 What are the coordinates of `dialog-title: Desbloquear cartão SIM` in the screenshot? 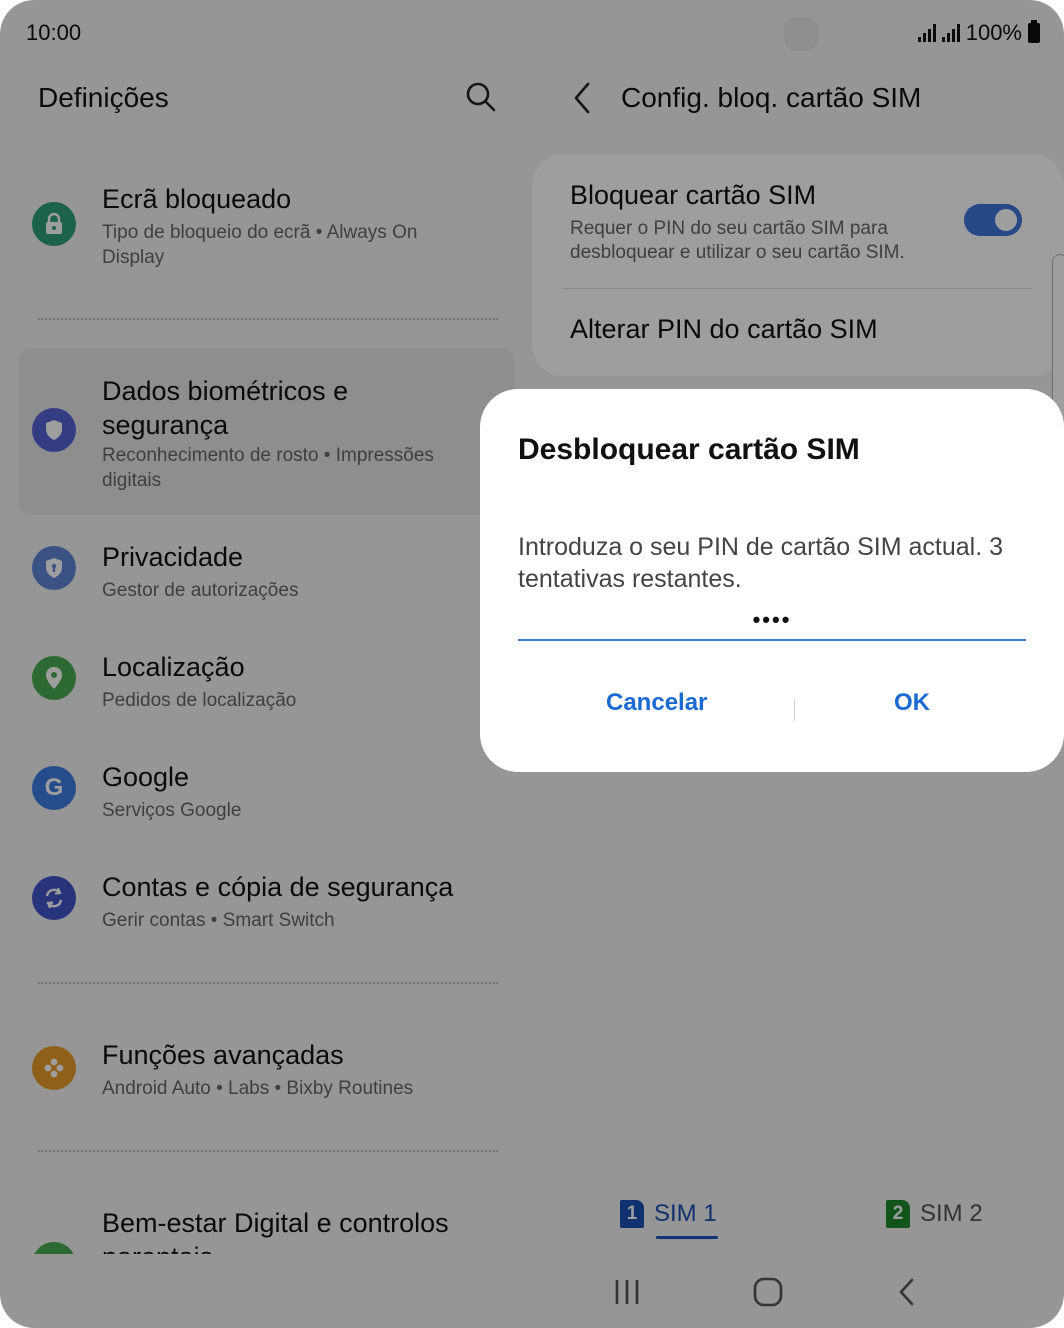 It's located at (689, 449).